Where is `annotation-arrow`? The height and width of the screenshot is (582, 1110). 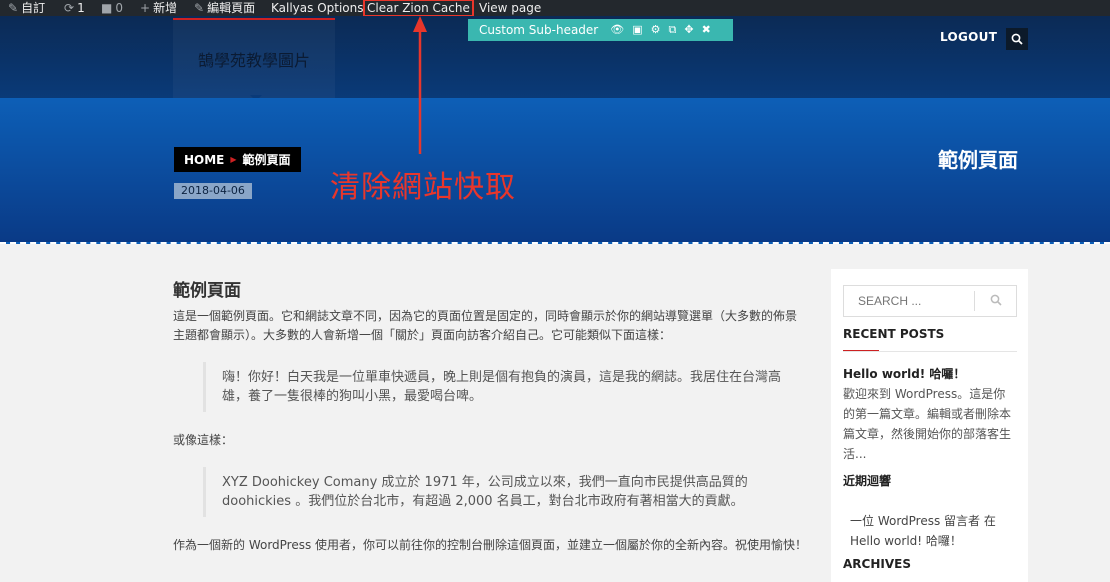 annotation-arrow is located at coordinates (420, 85).